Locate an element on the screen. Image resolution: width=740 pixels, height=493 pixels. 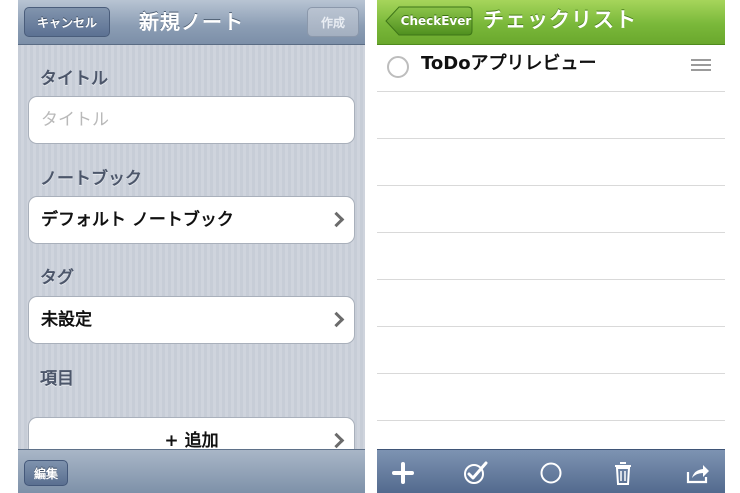
reorder-grip-icon is located at coordinates (701, 66).